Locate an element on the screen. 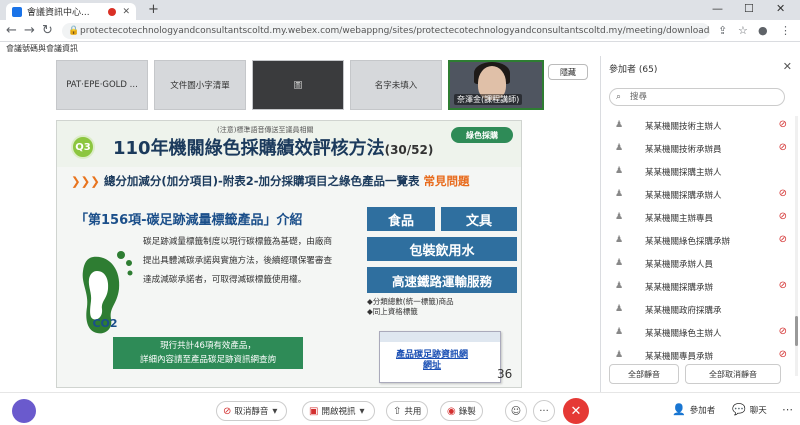 The image size is (800, 425). carbon-footprint-icon: CO2 is located at coordinates (107, 292).